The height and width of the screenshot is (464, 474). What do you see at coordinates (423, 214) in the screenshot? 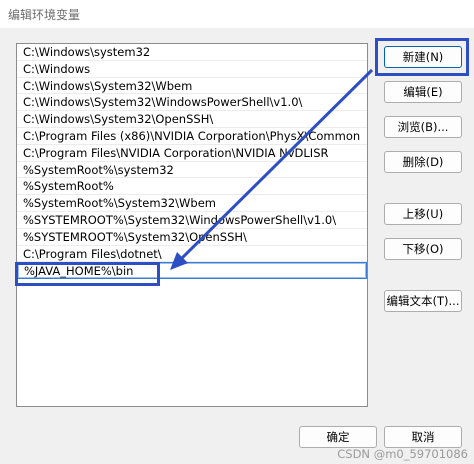
I see `move-up-button: 上移(U)` at bounding box center [423, 214].